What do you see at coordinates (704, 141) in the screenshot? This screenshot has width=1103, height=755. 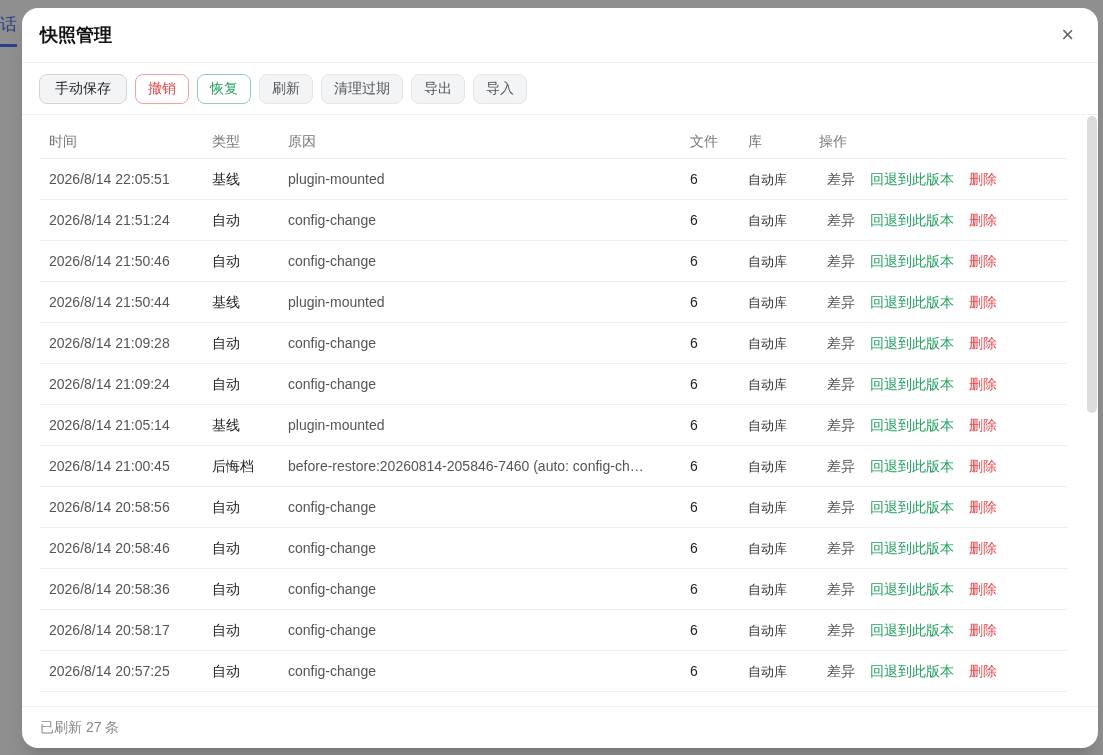 I see `column-header: 文件` at bounding box center [704, 141].